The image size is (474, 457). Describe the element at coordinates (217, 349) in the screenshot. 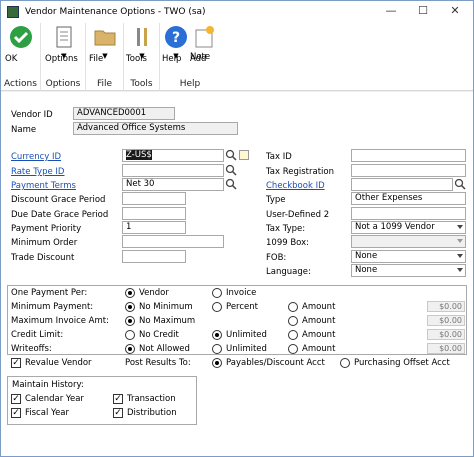

I see `writeoffs-unlimited-radio` at that location.